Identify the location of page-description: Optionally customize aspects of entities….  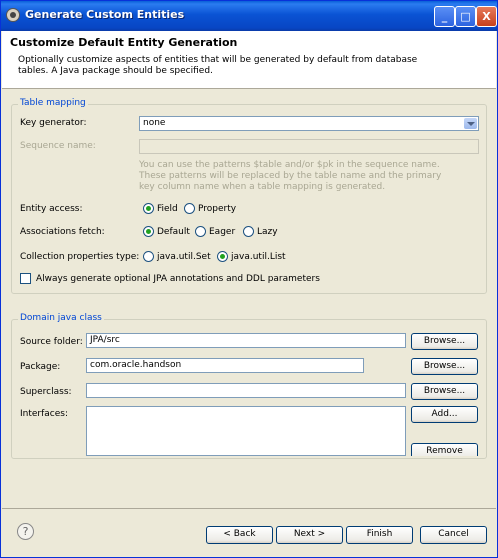
(218, 65).